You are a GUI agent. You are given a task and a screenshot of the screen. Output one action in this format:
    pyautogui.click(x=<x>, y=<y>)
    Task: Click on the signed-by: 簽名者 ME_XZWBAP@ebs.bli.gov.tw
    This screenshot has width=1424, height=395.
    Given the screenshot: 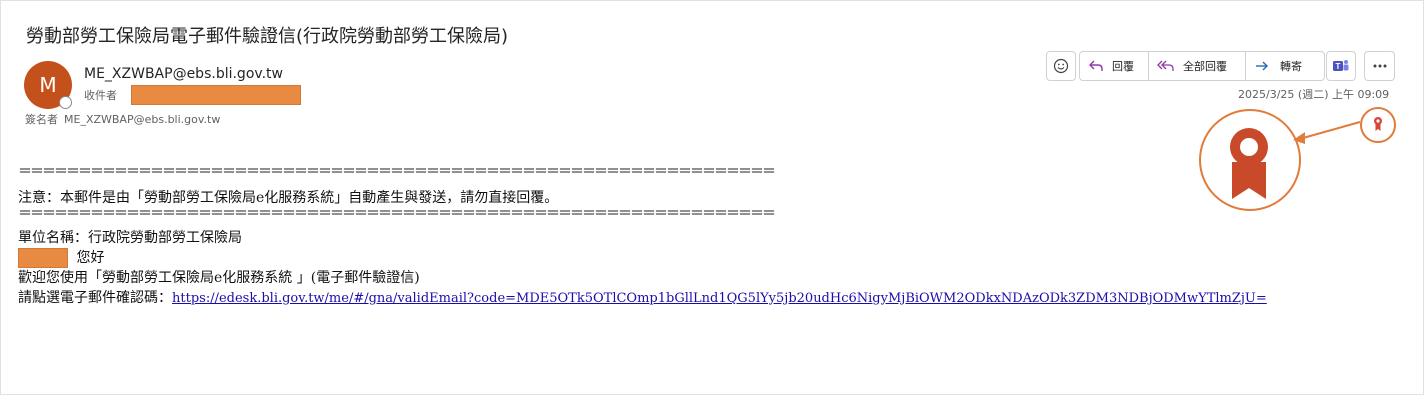 What is the action you would take?
    pyautogui.click(x=123, y=119)
    